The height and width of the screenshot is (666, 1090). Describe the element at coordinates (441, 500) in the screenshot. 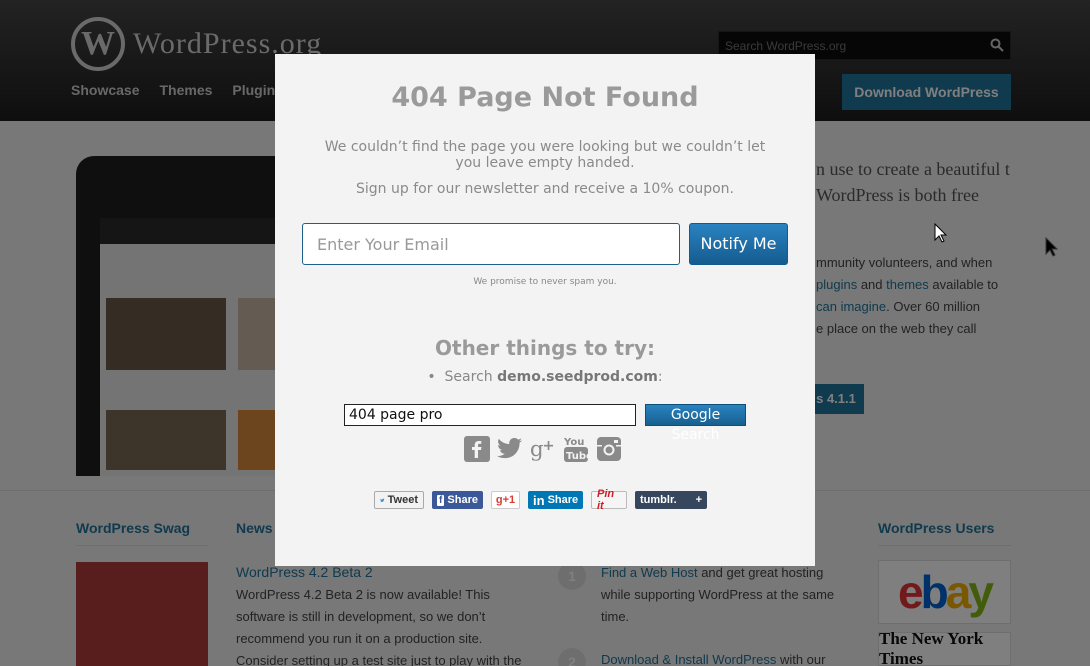

I see `facebook-f-icon: f` at that location.